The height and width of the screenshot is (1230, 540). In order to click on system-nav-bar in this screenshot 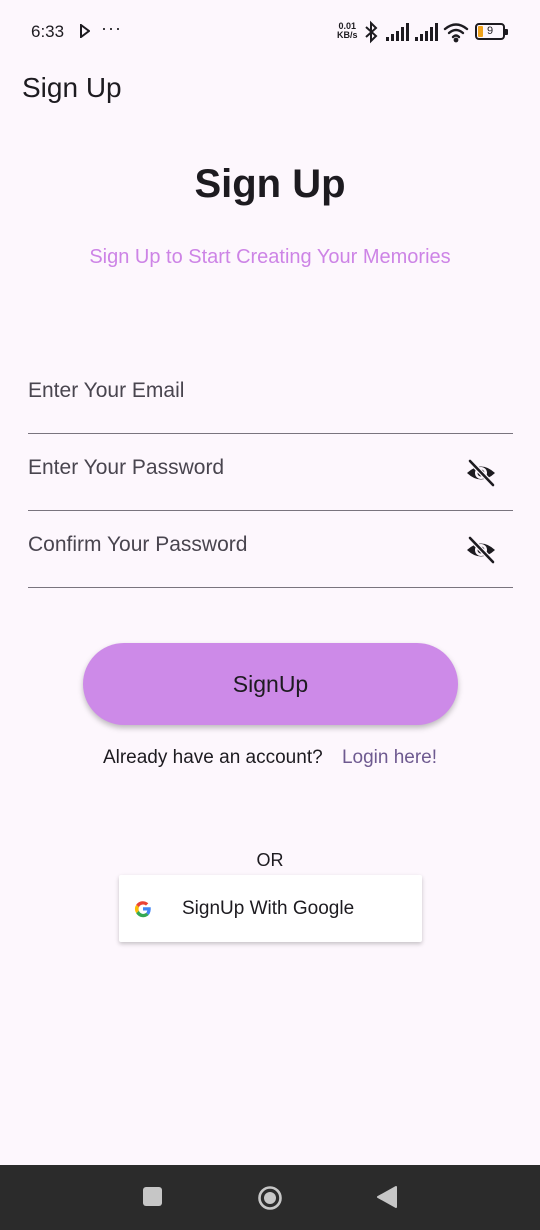, I will do `click(270, 1197)`.